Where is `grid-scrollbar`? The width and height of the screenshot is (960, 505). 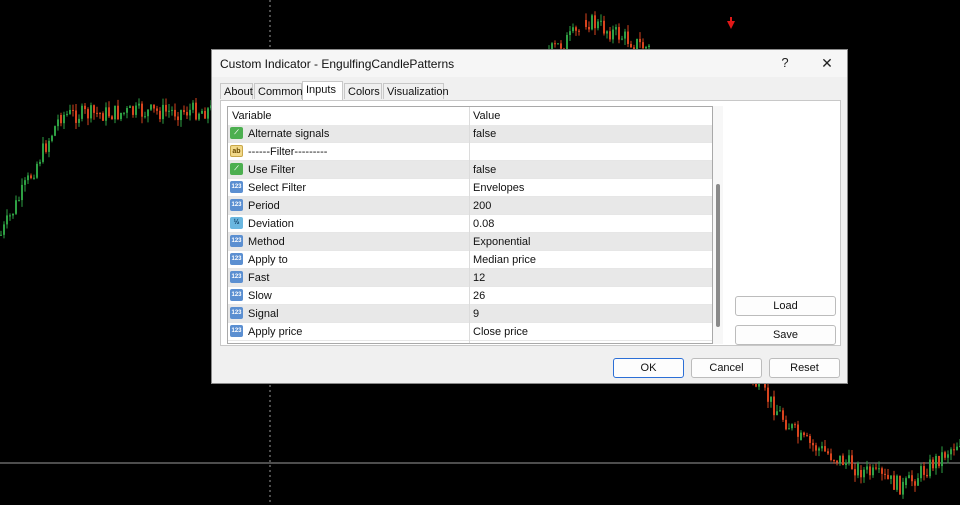
grid-scrollbar is located at coordinates (718, 225).